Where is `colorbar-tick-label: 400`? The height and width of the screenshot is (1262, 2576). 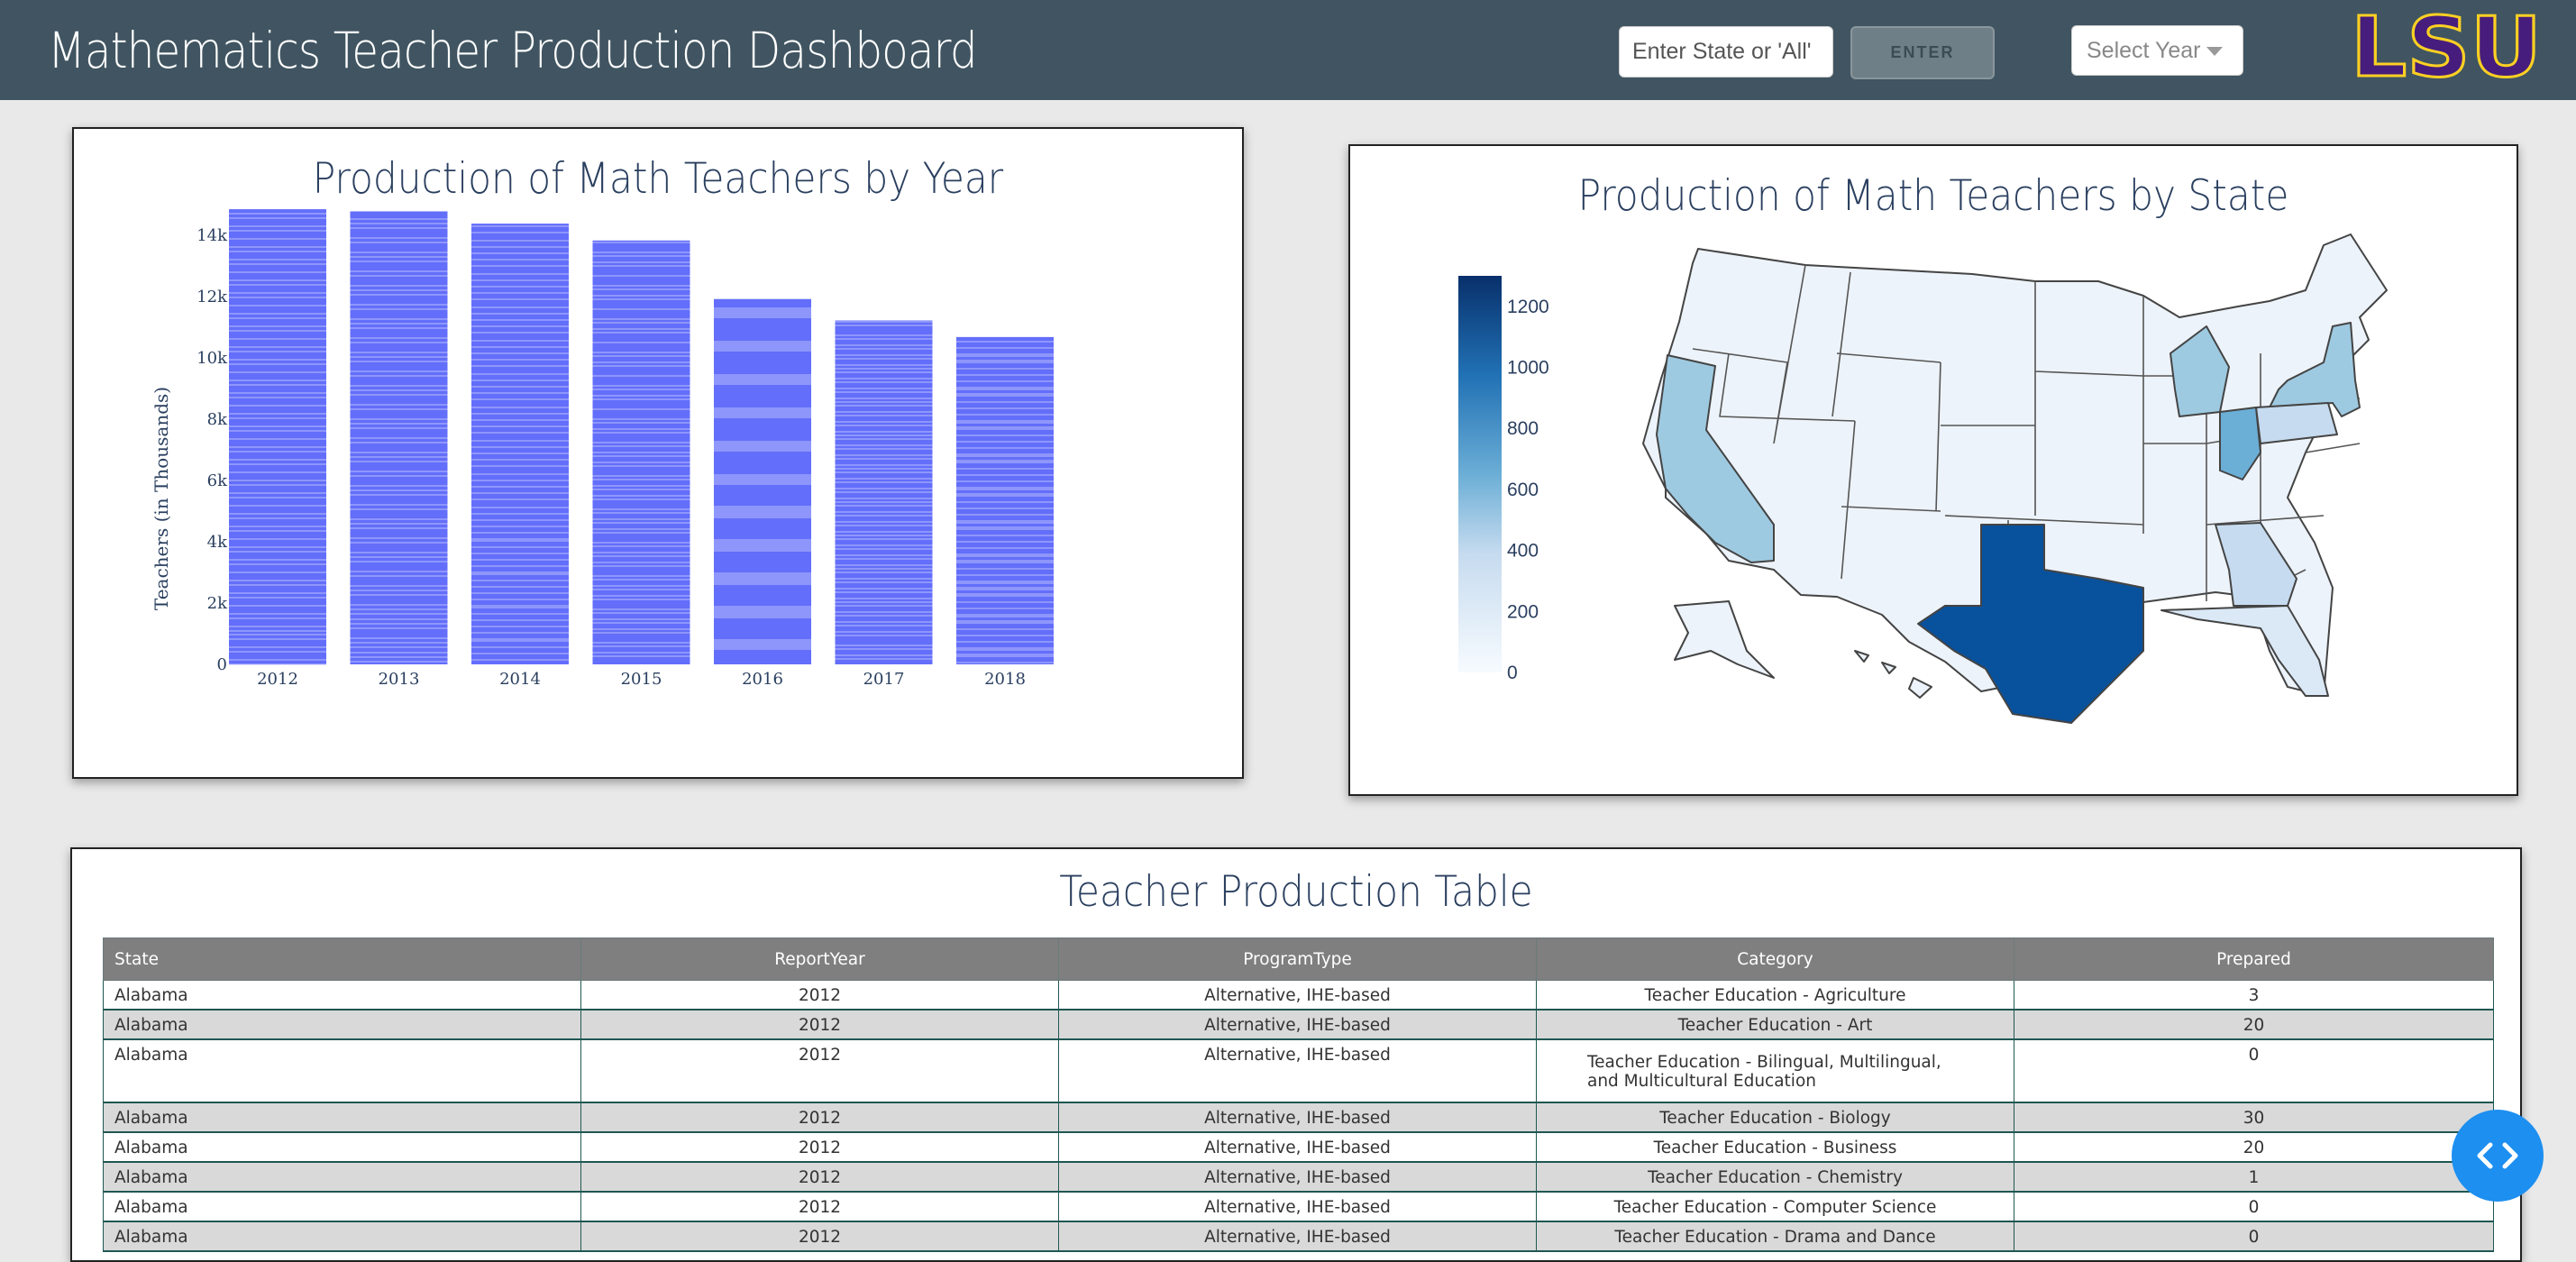 colorbar-tick-label: 400 is located at coordinates (1523, 551).